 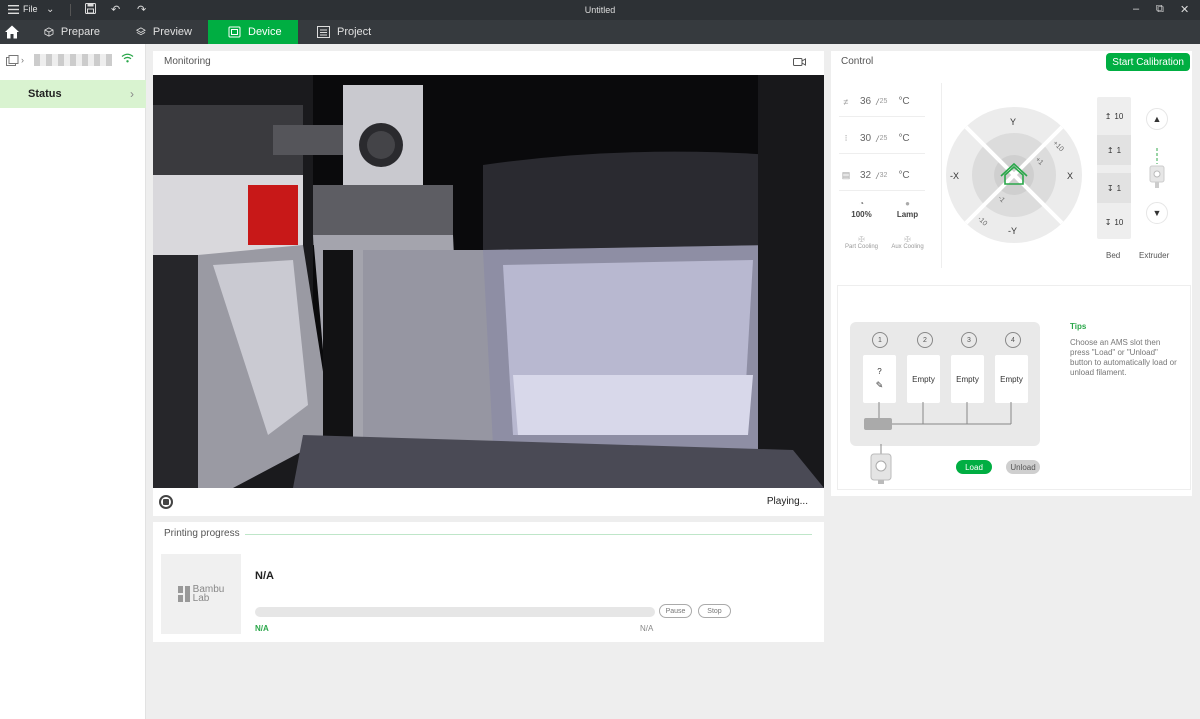 I want to click on lamp-label: Lamp, so click(x=907, y=214).